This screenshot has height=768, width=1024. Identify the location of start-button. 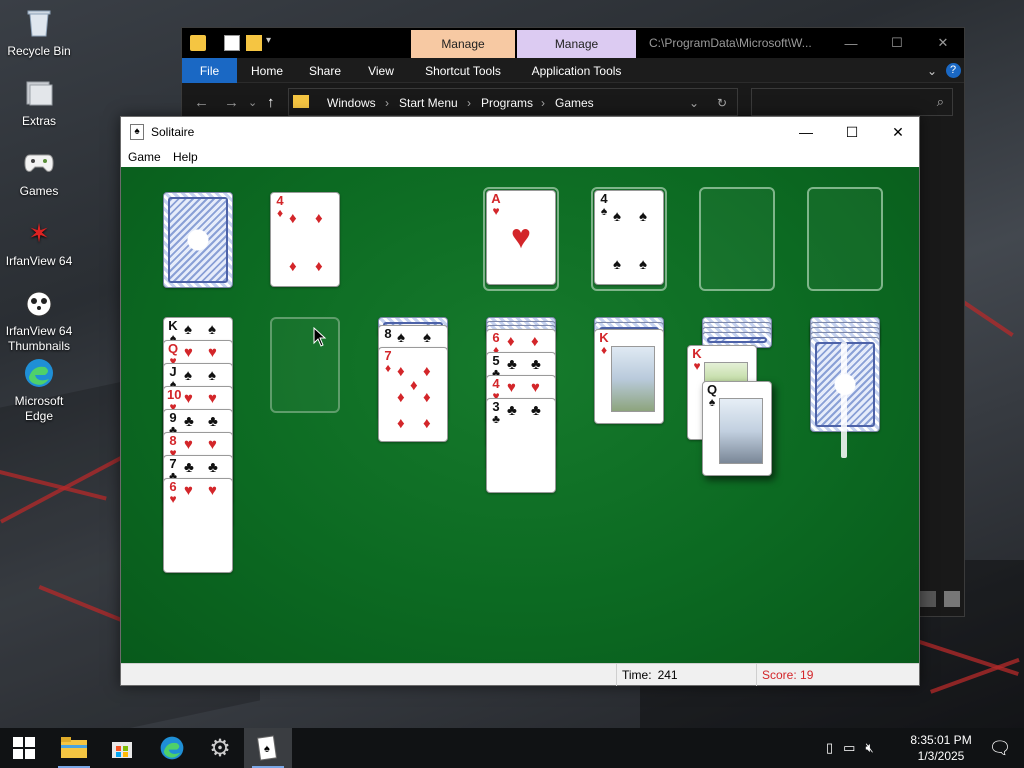
(24, 748).